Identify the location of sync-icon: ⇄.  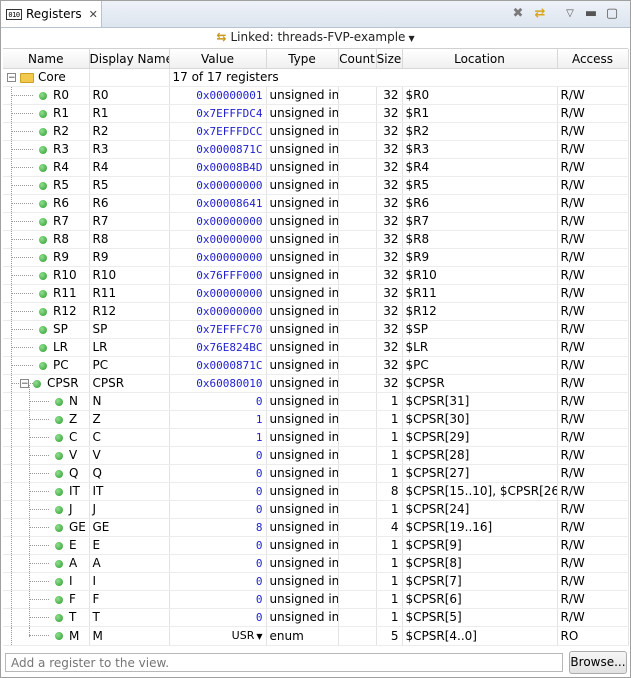
(540, 14).